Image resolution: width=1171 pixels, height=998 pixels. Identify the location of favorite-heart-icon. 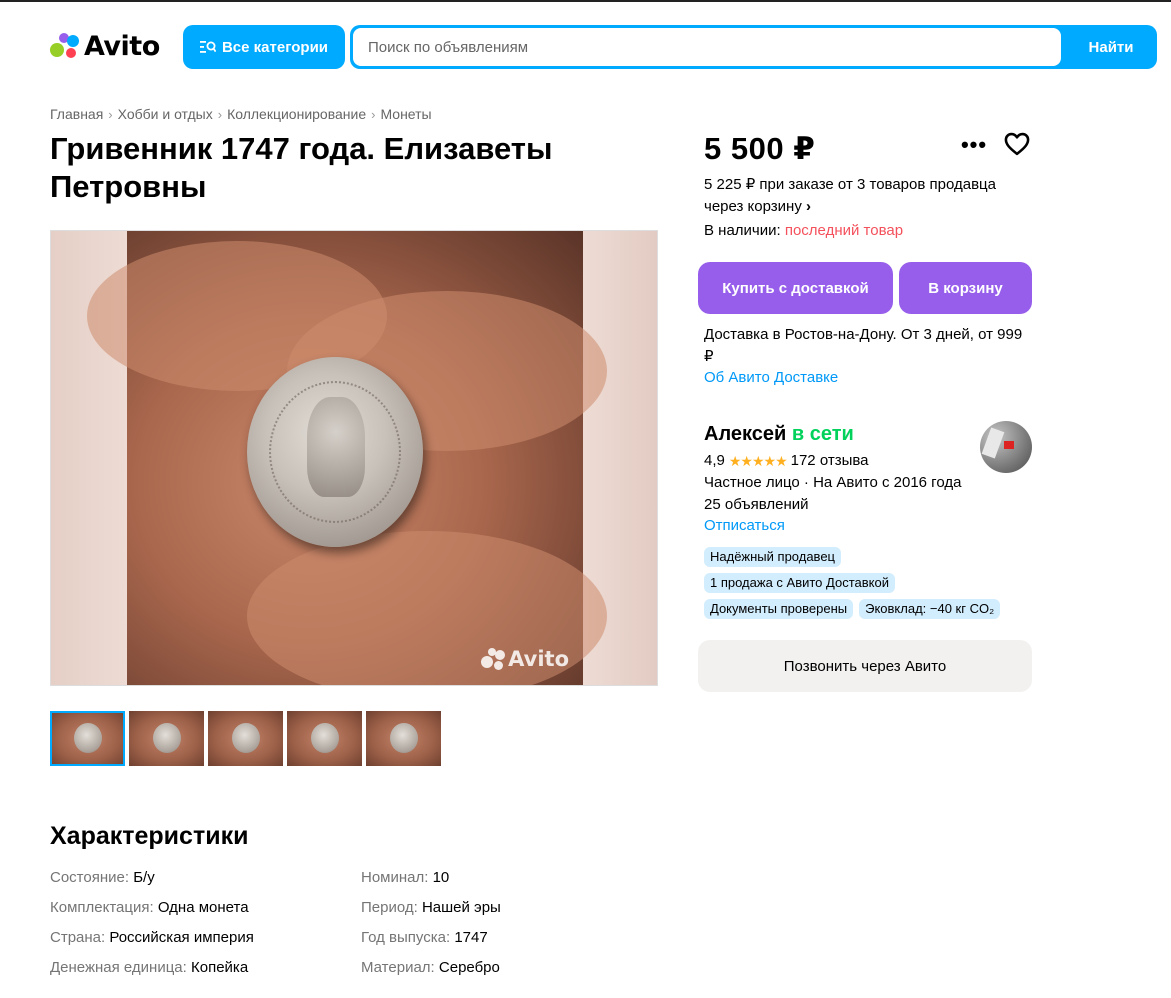
(1018, 145).